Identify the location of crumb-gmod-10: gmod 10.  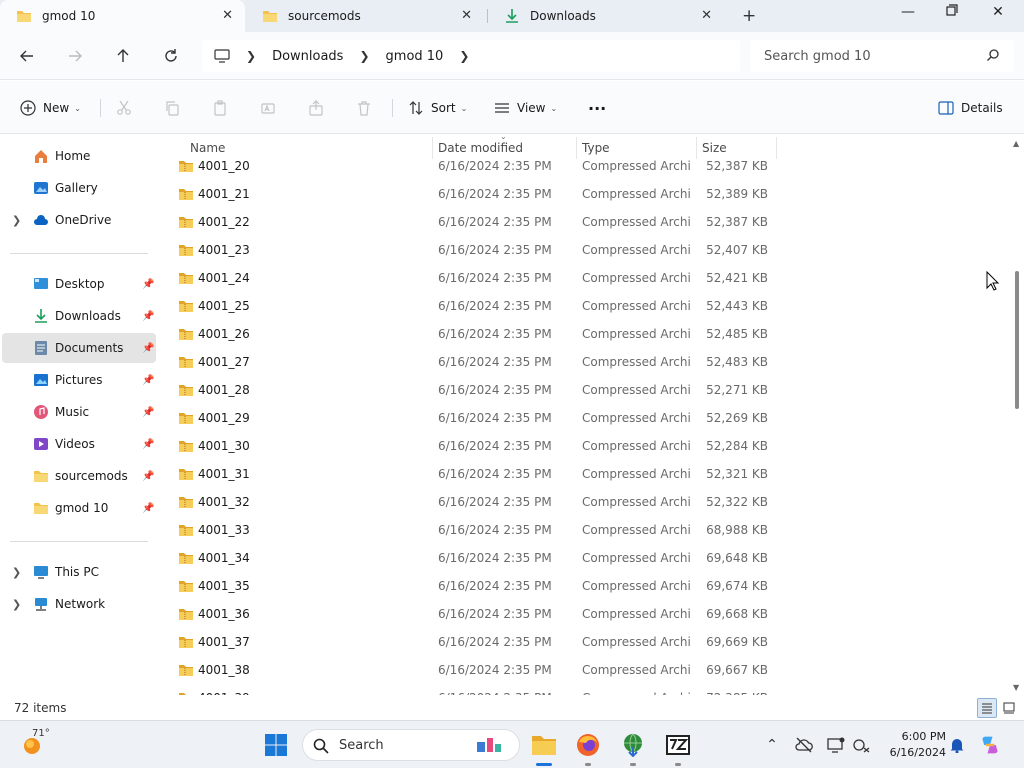
(415, 56).